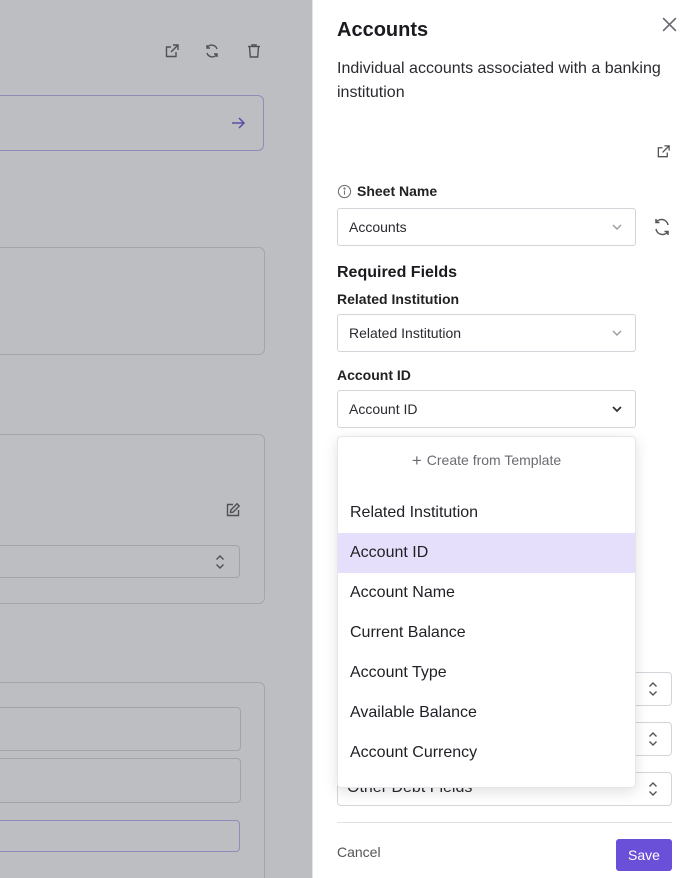 The image size is (686, 878). Describe the element at coordinates (644, 855) in the screenshot. I see `save-button: Save` at that location.